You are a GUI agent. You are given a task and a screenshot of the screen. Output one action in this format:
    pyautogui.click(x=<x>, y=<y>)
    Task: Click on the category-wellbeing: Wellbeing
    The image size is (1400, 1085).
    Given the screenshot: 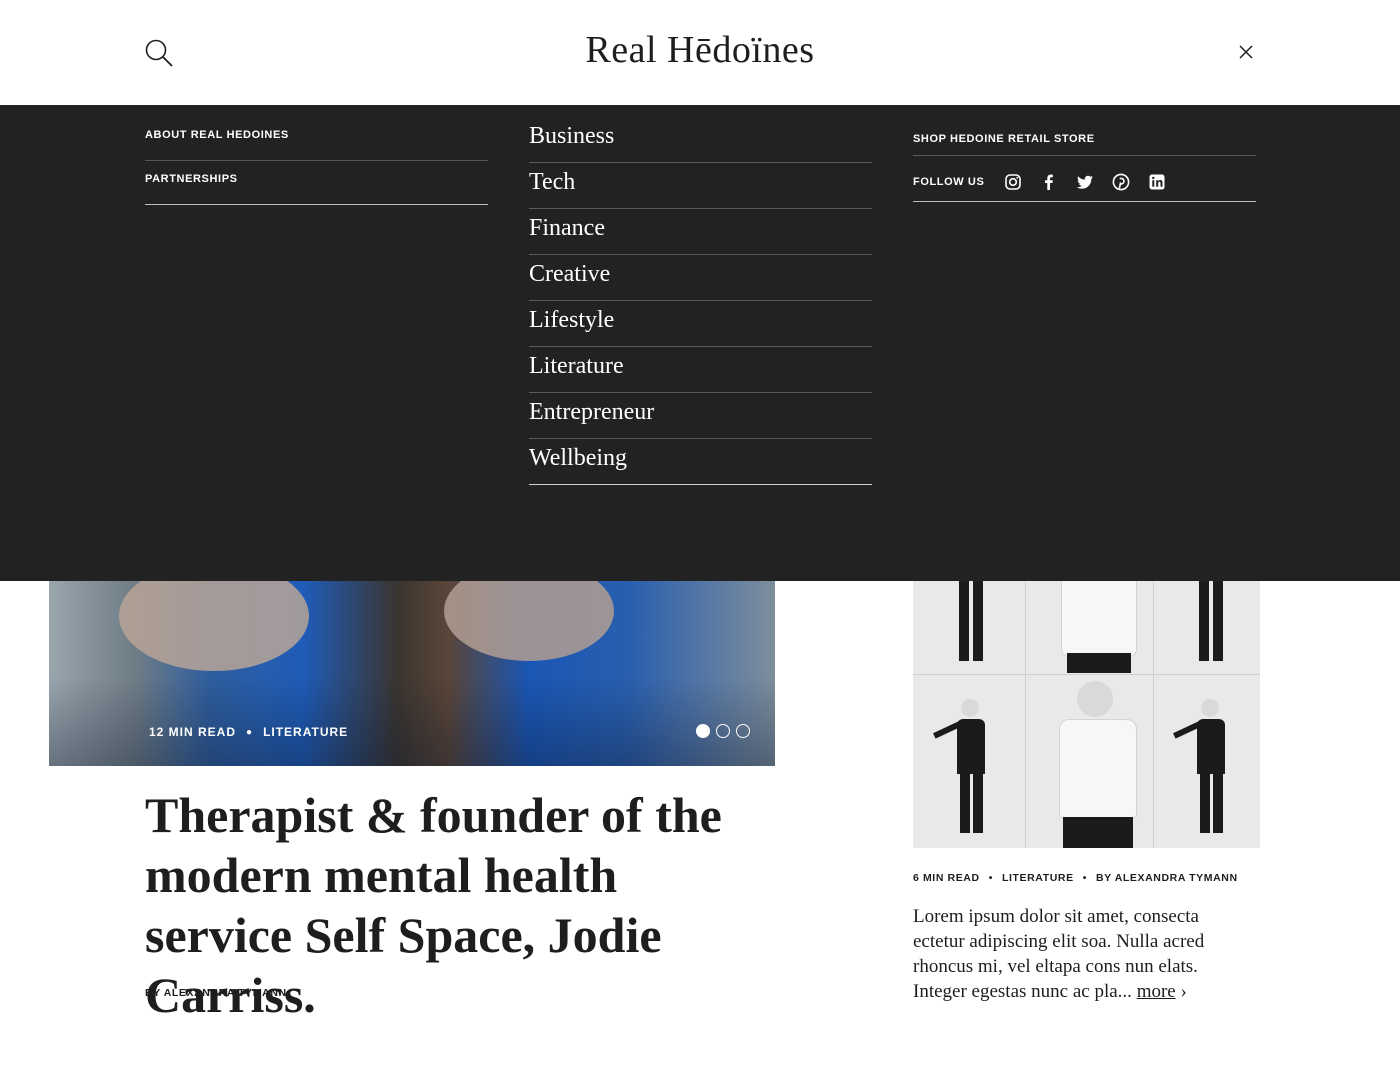 What is the action you would take?
    pyautogui.click(x=700, y=462)
    